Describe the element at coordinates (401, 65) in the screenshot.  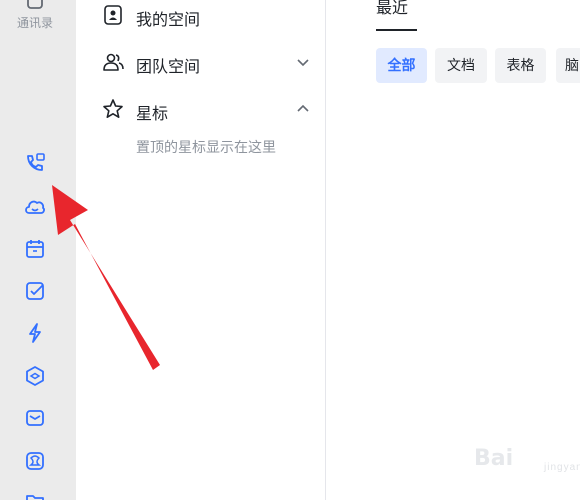
I see `filter-all-chip: 全部` at that location.